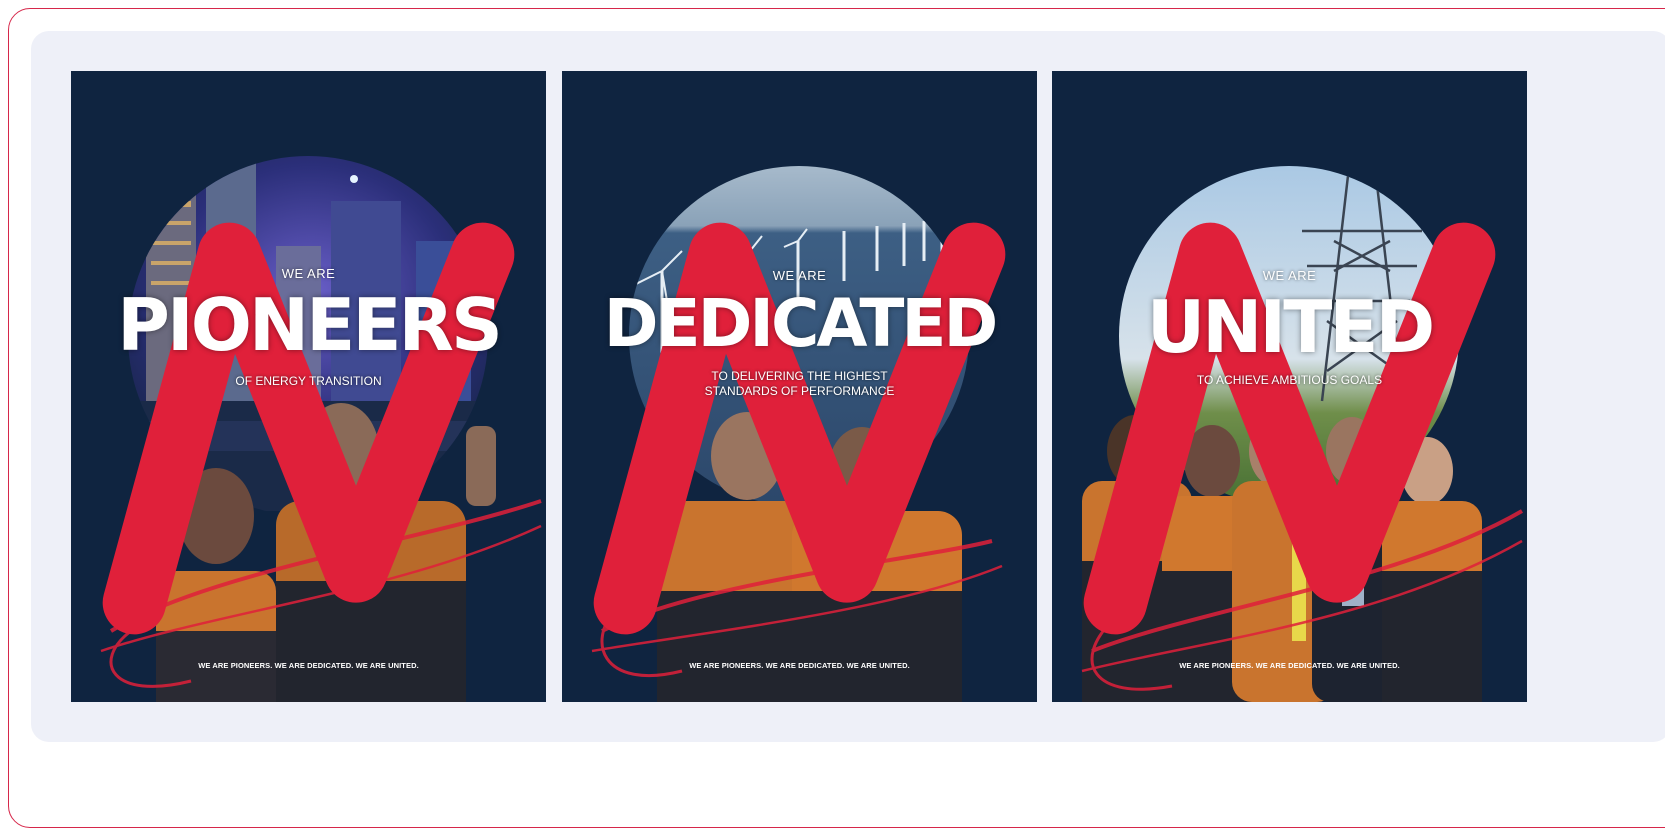  Describe the element at coordinates (1289, 380) in the screenshot. I see `tagline: TO ACHIEVE AMBITIOUS GOALS` at that location.